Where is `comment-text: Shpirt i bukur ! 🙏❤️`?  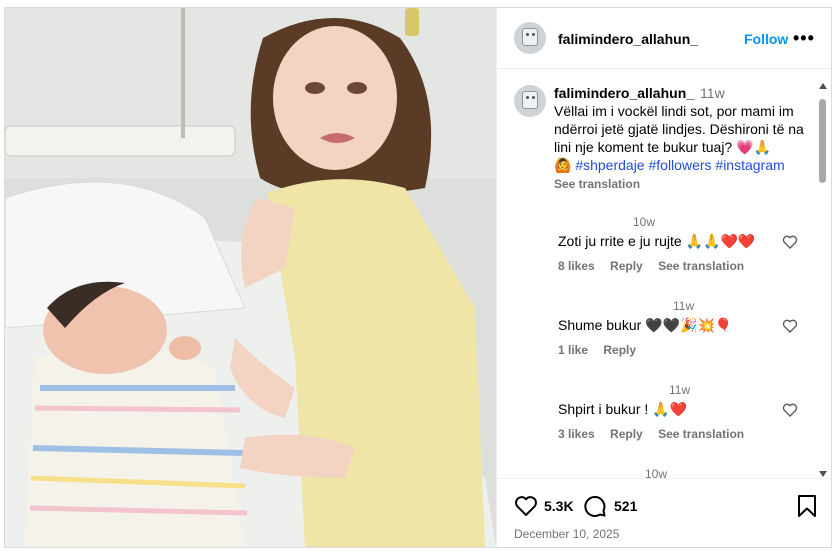
comment-text: Shpirt i bukur ! 🙏❤️ is located at coordinates (623, 409).